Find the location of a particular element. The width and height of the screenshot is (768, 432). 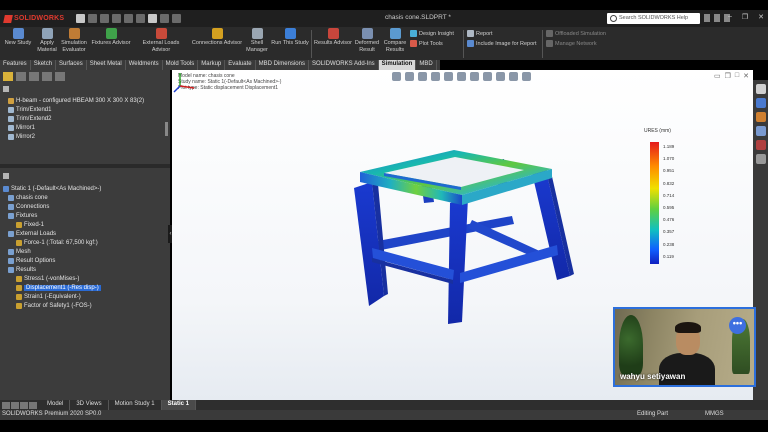

connections-advisor-icon is located at coordinates (217, 33).